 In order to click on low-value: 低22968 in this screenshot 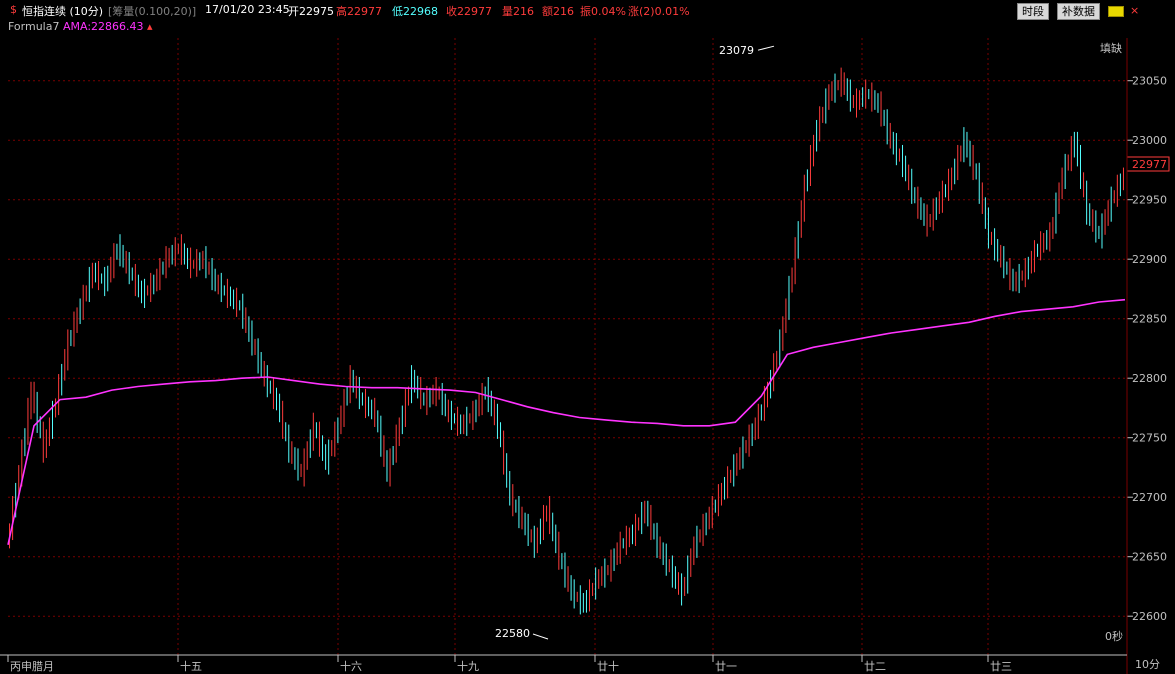, I will do `click(415, 11)`.